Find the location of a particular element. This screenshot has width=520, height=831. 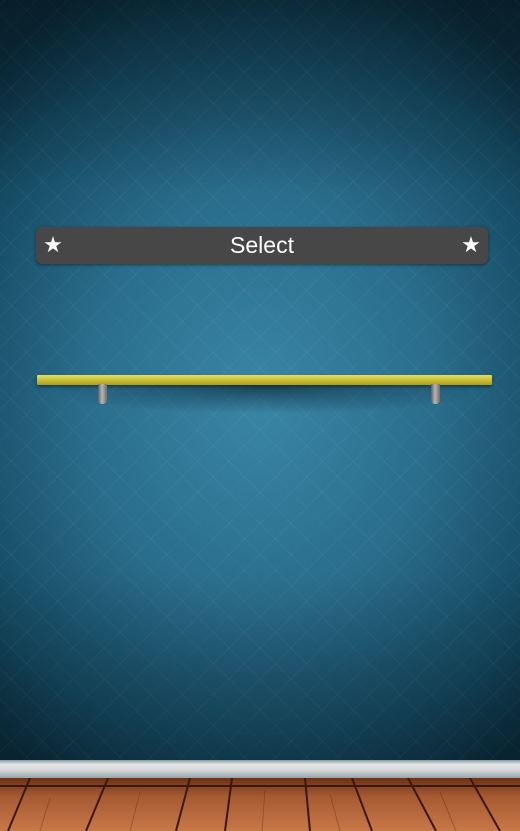

star-right-icon: ★ is located at coordinates (471, 245).